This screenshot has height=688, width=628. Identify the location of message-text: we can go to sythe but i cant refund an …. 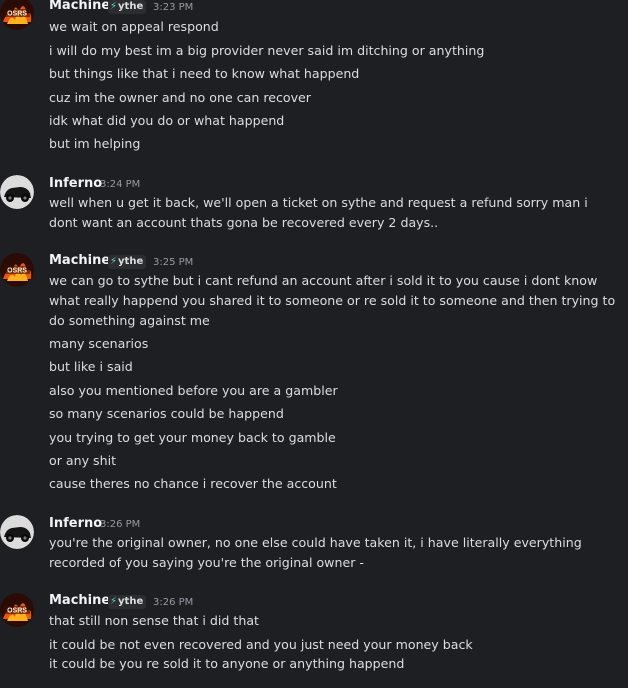
(332, 300).